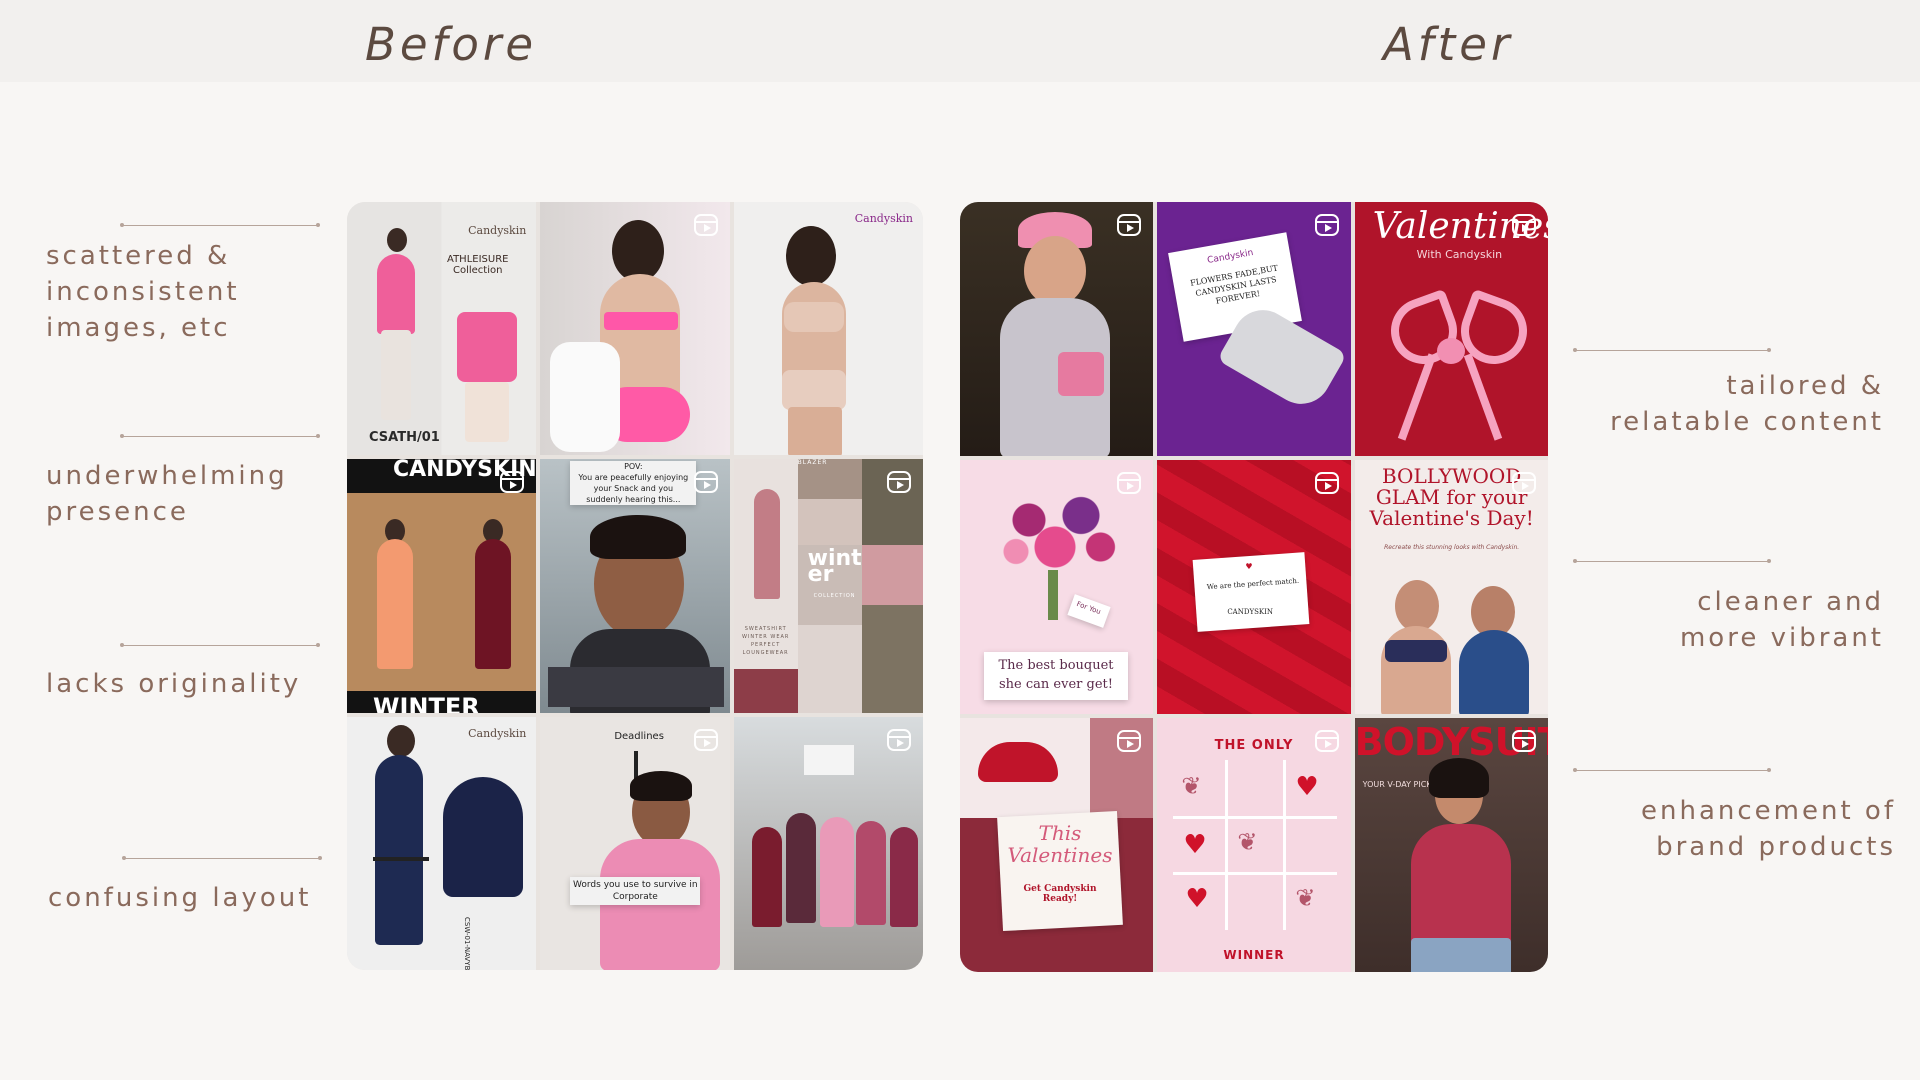 Image resolution: width=1920 pixels, height=1080 pixels. I want to click on after-post-this-valentines: This Valentines Get Candyskin Ready!, so click(1057, 845).